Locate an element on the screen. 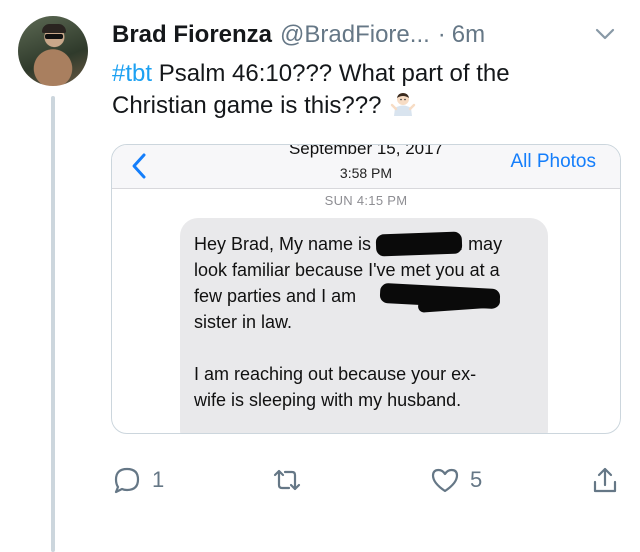  tweet-header: Brad Fiorenza @BradFiore... · 6m is located at coordinates (367, 35).